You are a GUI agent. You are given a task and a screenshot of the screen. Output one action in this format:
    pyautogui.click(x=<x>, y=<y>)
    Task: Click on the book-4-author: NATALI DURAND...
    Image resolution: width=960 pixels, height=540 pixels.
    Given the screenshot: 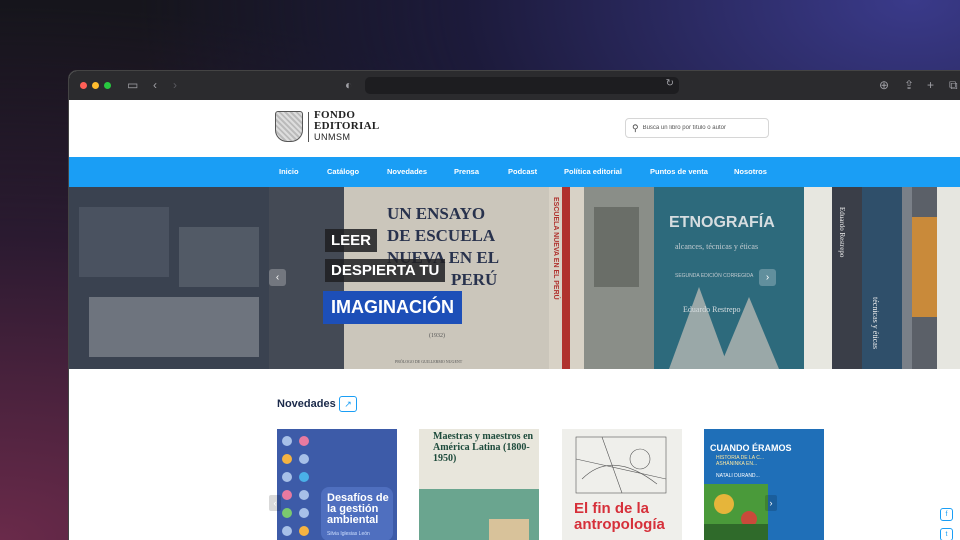 What is the action you would take?
    pyautogui.click(x=738, y=476)
    